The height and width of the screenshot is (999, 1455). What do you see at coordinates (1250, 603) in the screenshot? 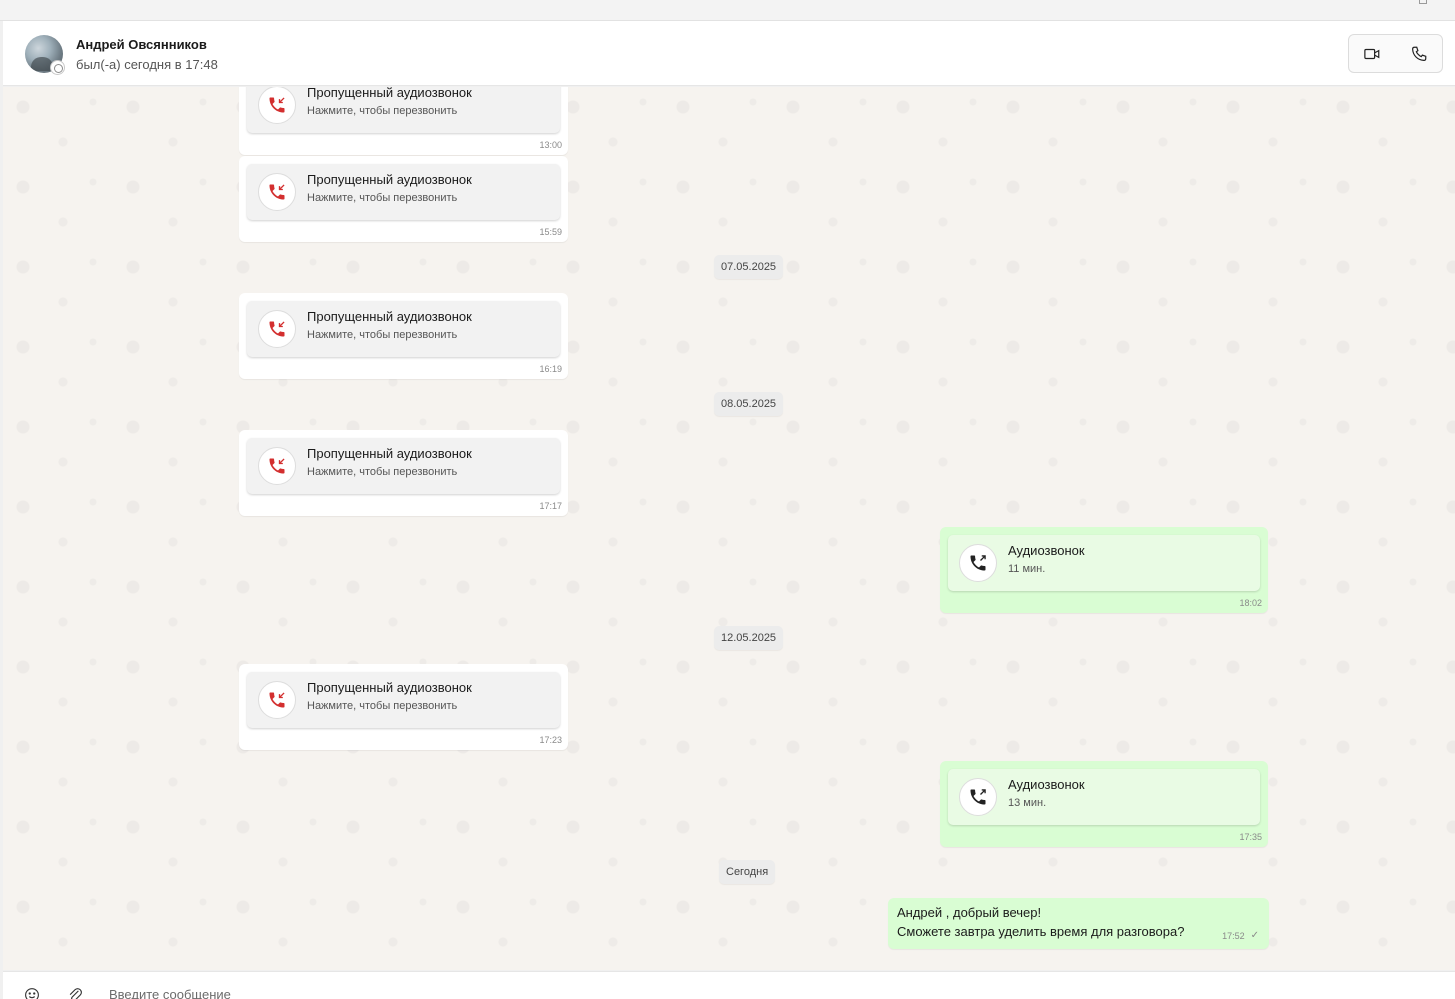
I see `message-time: 18:02` at bounding box center [1250, 603].